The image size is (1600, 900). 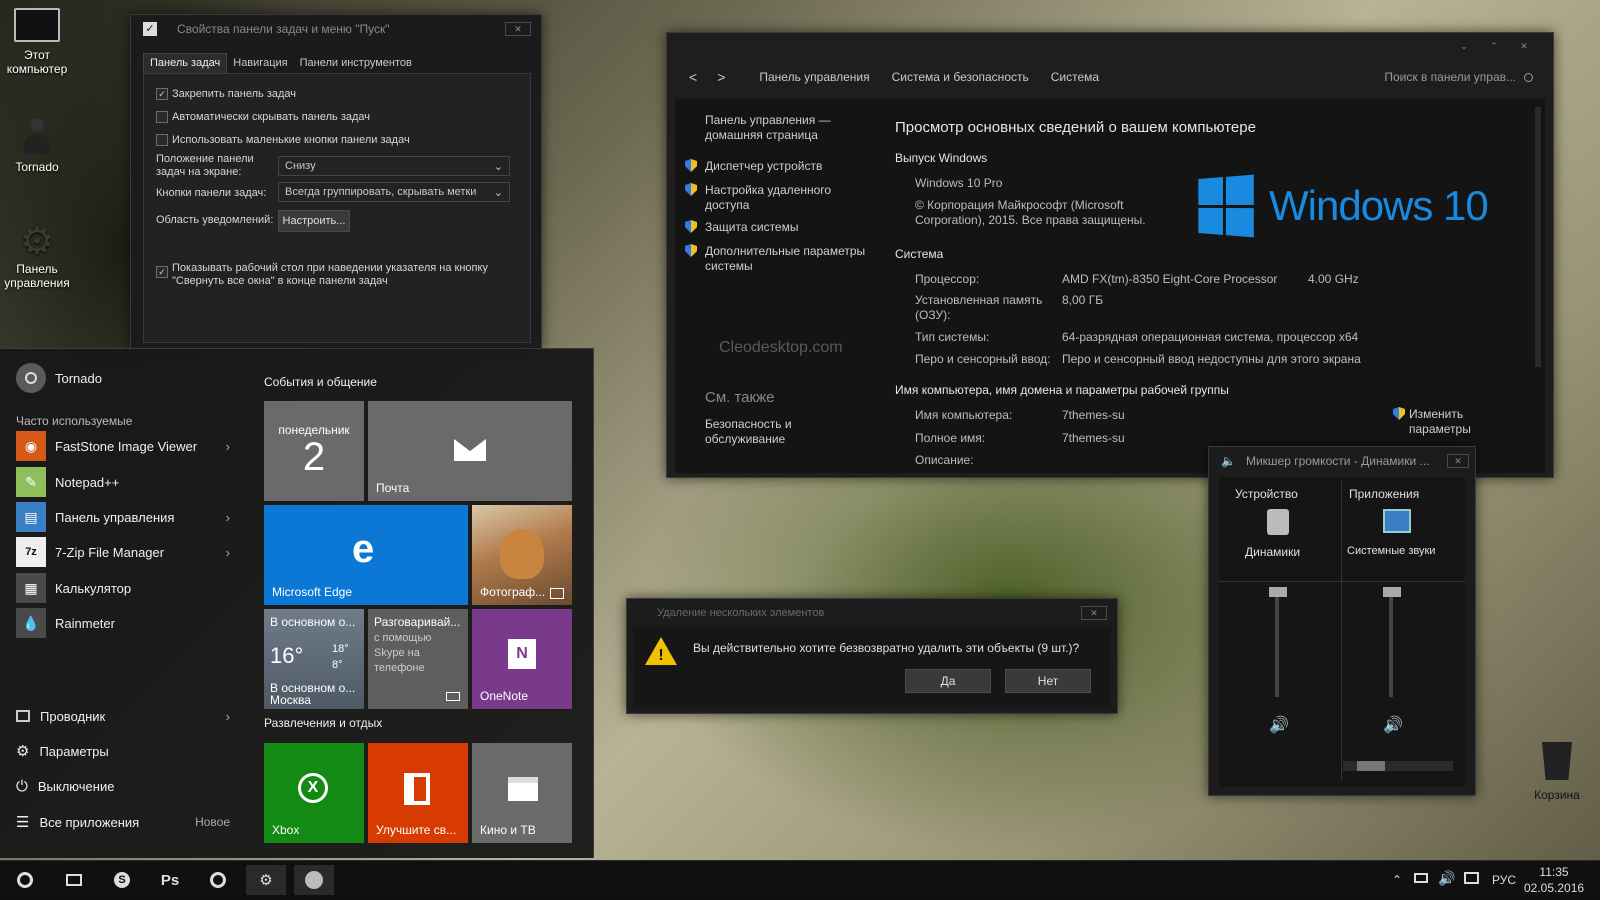 I want to click on app-taskbar-button, so click(x=314, y=880).